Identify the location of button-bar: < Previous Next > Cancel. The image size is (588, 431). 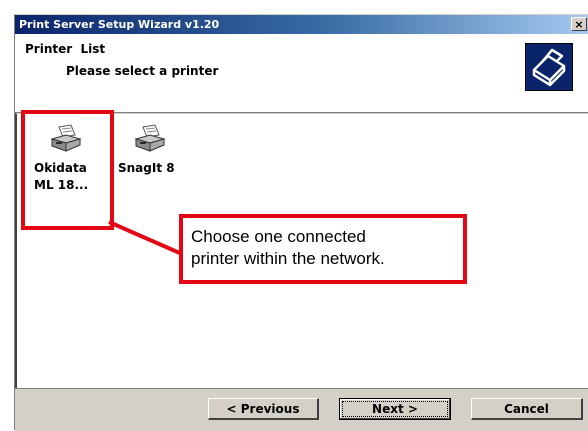
(301, 409).